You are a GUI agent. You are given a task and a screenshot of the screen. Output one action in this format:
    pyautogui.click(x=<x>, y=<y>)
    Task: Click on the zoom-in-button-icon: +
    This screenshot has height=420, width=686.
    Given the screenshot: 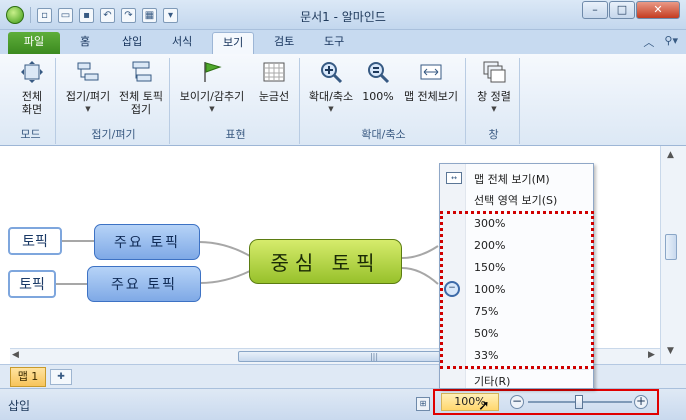 What is the action you would take?
    pyautogui.click(x=641, y=402)
    